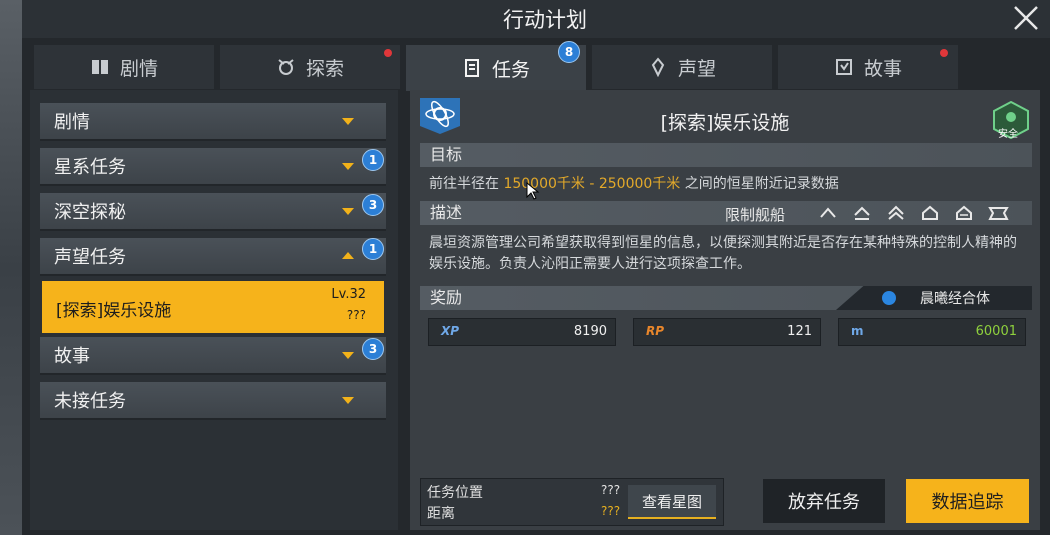 The width and height of the screenshot is (1050, 535). What do you see at coordinates (727, 332) in the screenshot?
I see `reward-rp: RP 121` at bounding box center [727, 332].